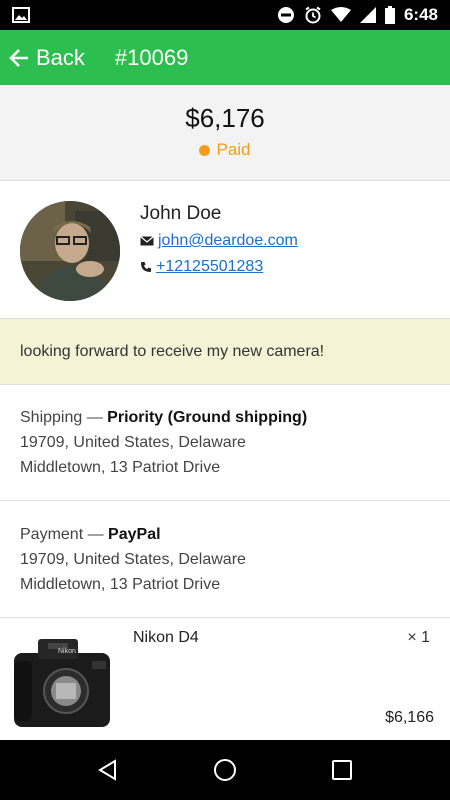 Image resolution: width=450 pixels, height=800 pixels. I want to click on wifi-icon, so click(340, 14).